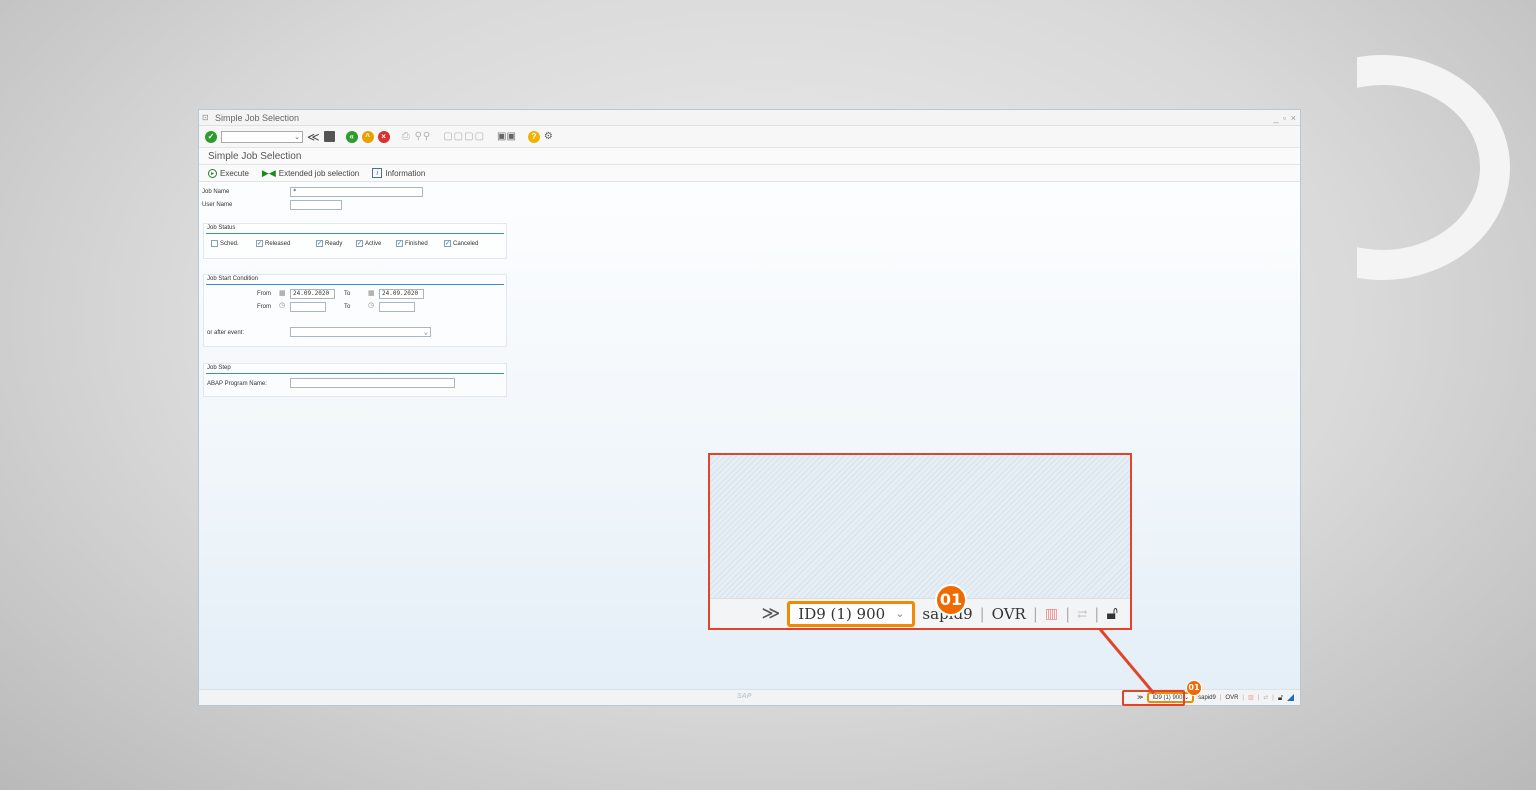 This screenshot has width=1536, height=790. Describe the element at coordinates (308, 307) in the screenshot. I see `time-from-input` at that location.